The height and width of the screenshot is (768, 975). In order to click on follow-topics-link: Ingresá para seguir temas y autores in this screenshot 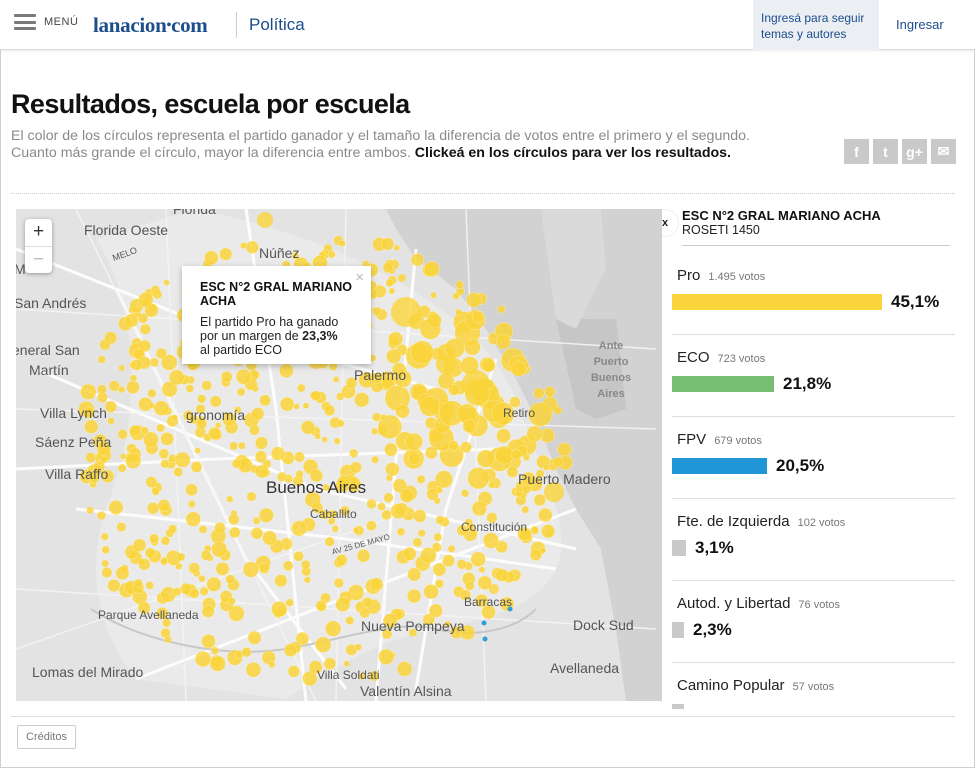, I will do `click(816, 25)`.